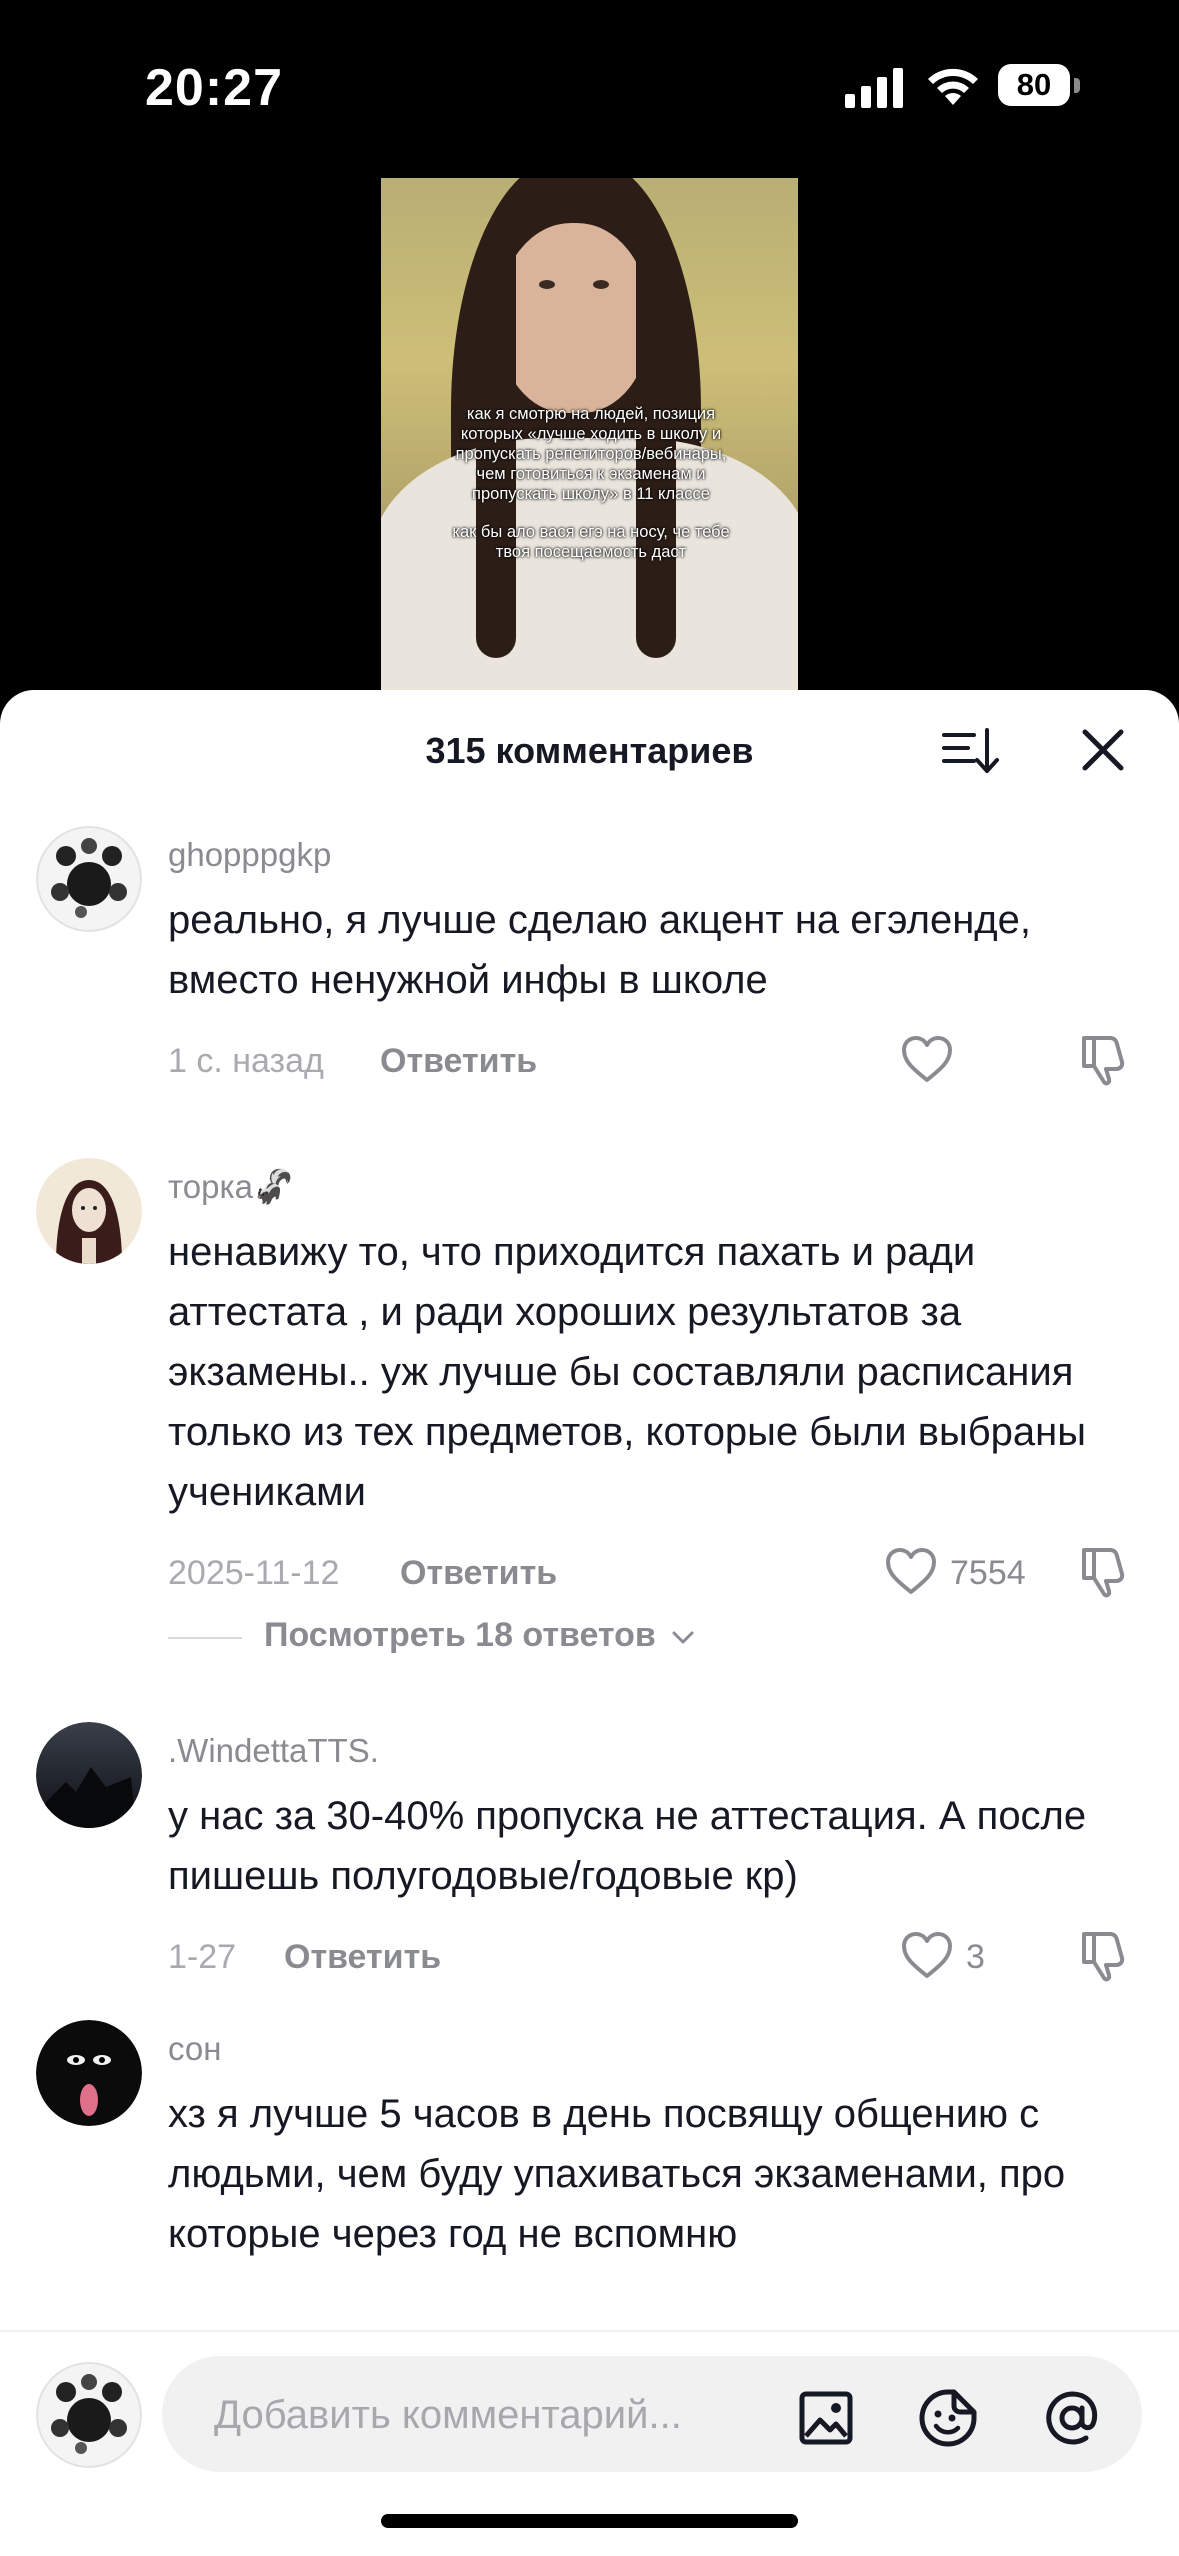  I want to click on comment-timestamp: 2025-11-12, so click(254, 1573).